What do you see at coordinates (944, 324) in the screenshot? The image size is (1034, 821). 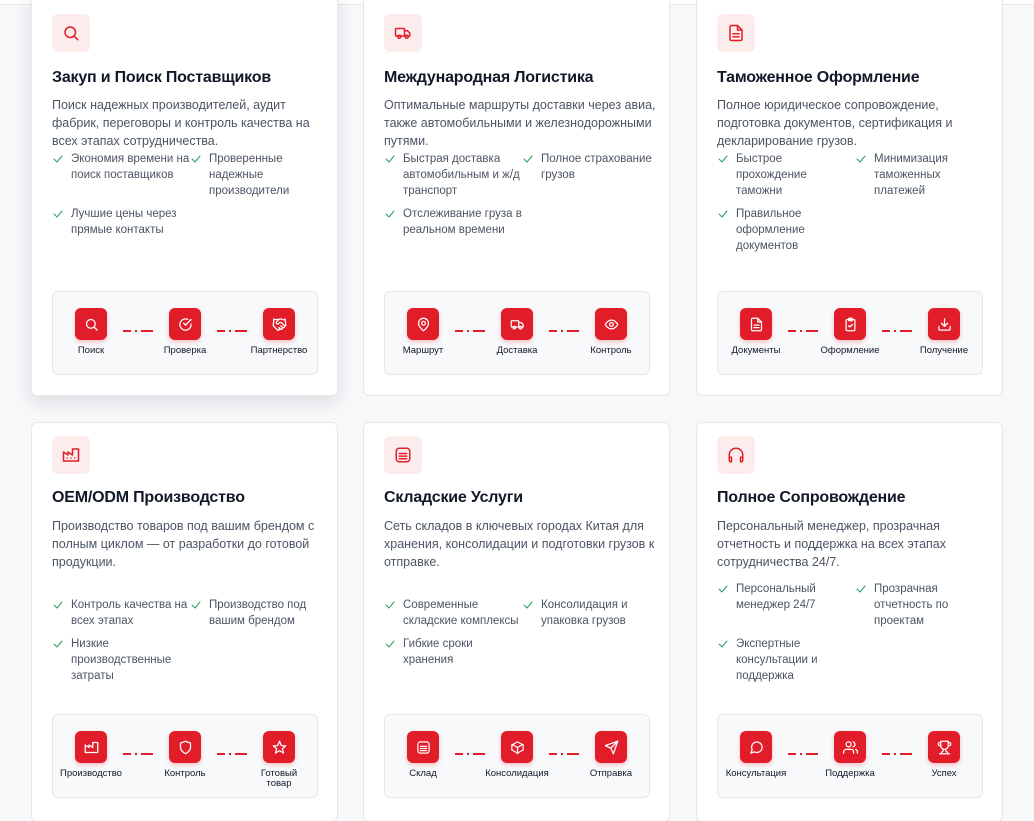 I see `download-icon` at bounding box center [944, 324].